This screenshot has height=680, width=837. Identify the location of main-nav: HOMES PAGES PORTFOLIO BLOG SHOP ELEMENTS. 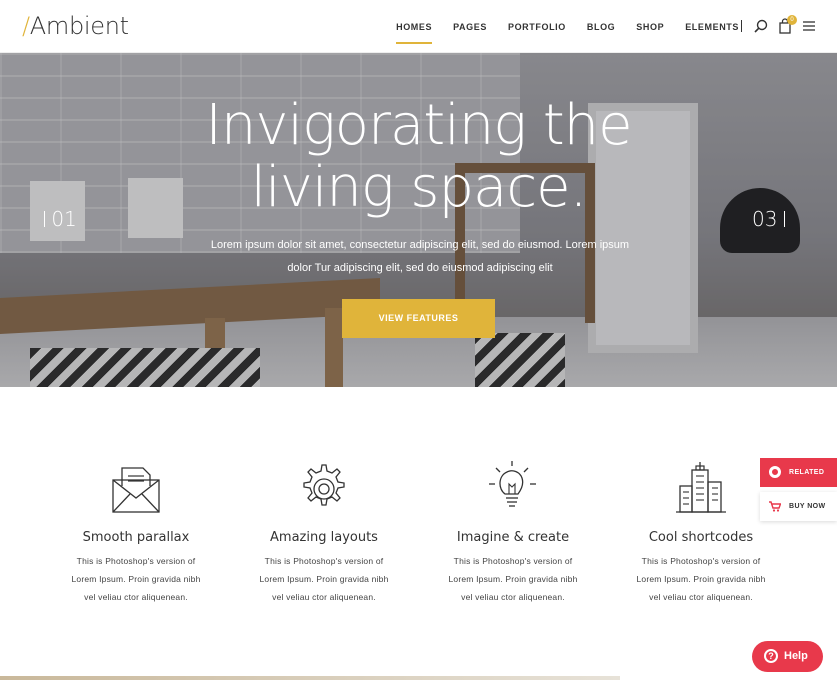
(557, 26).